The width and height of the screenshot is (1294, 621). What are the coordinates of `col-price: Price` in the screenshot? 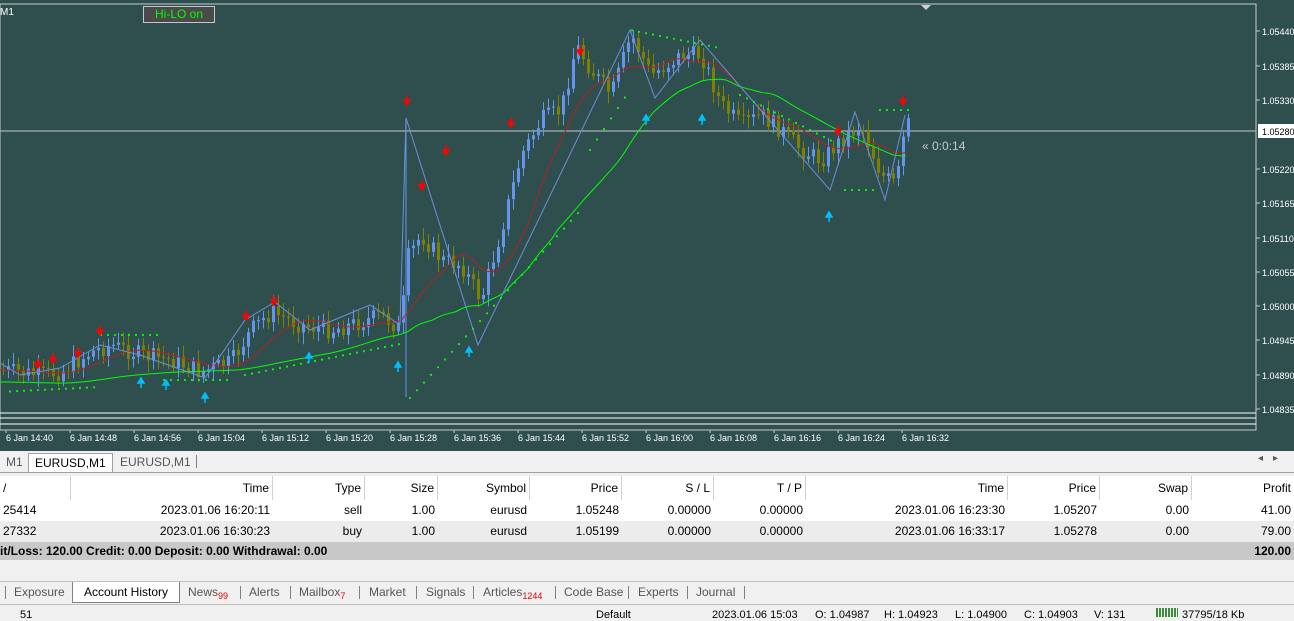 It's located at (576, 488).